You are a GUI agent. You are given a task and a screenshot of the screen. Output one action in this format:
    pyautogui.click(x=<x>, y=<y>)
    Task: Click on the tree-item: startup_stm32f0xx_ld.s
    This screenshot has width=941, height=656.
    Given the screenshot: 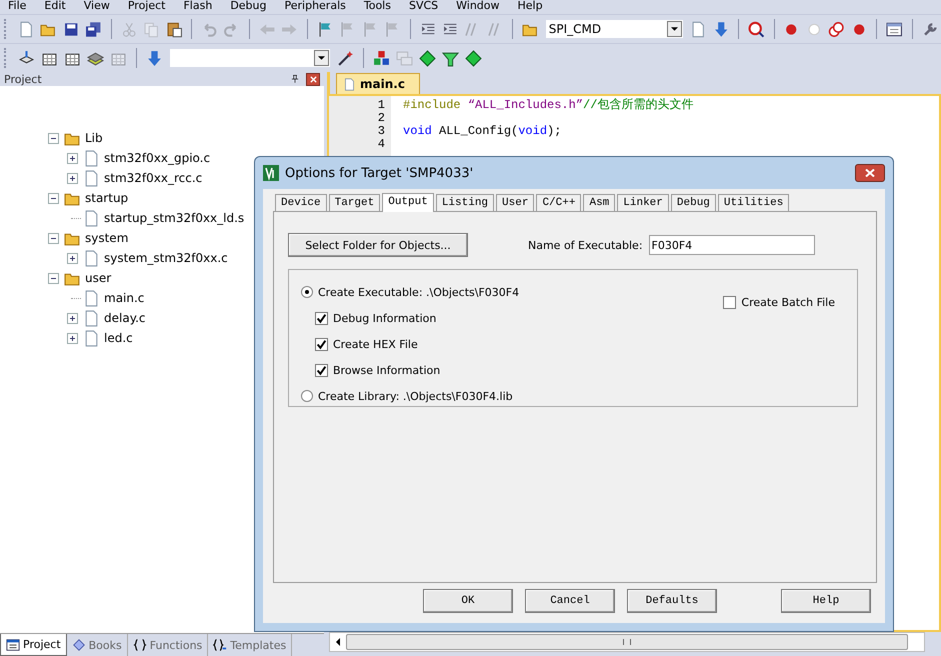 What is the action you would take?
    pyautogui.click(x=174, y=218)
    